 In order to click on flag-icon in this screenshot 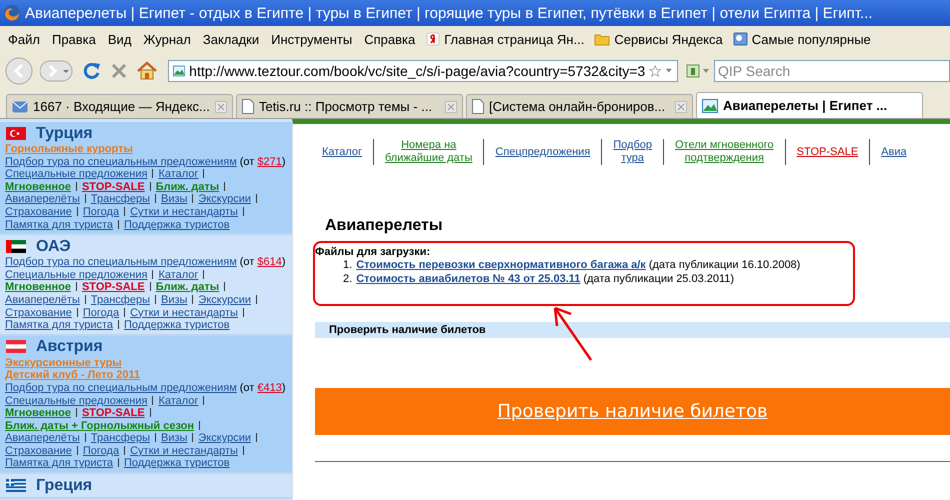, I will do `click(16, 347)`.